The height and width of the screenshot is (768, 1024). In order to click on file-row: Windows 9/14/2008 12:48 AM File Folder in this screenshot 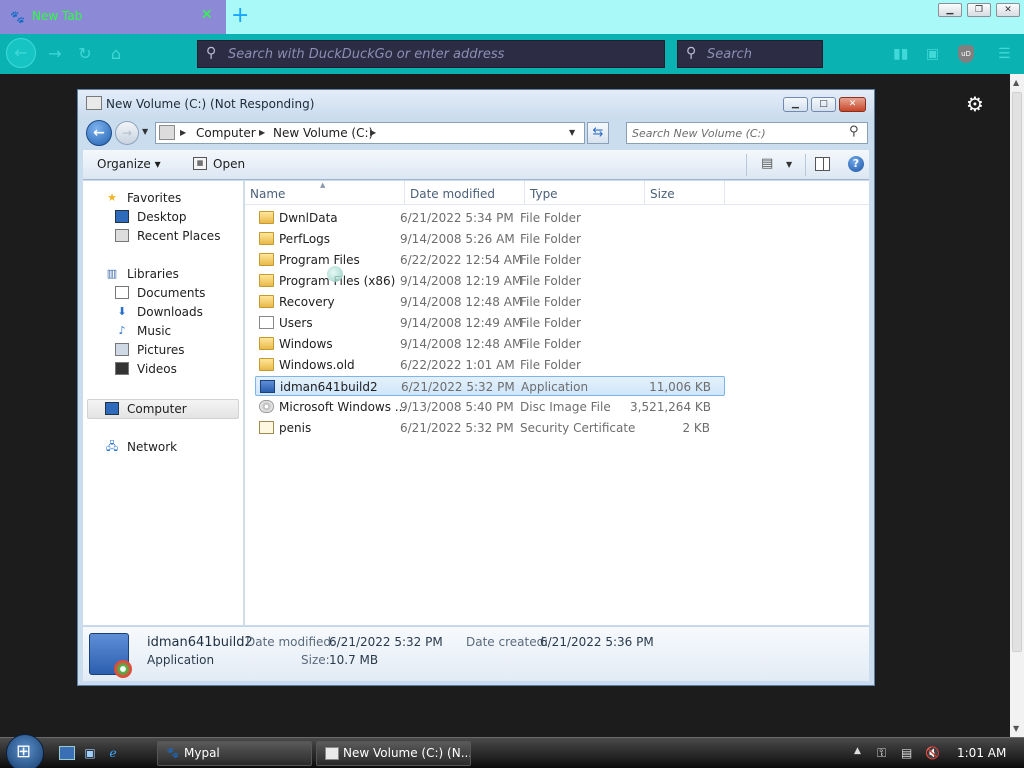, I will do `click(490, 344)`.